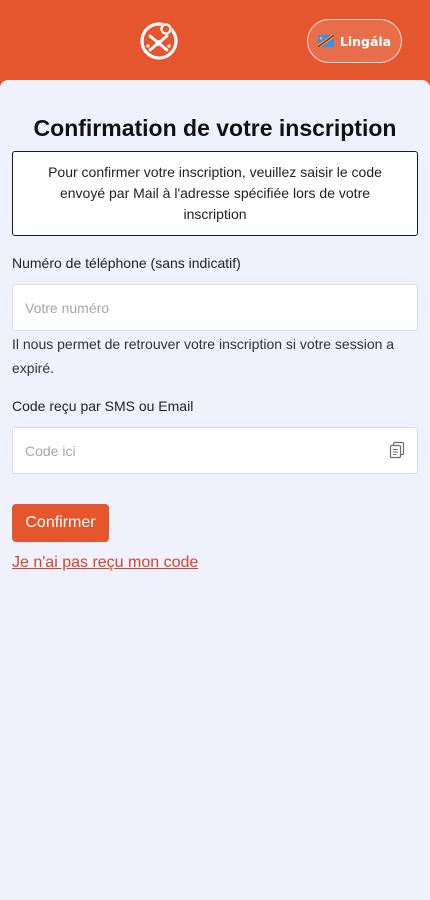 This screenshot has height=900, width=430. Describe the element at coordinates (215, 450) in the screenshot. I see `code-input` at that location.